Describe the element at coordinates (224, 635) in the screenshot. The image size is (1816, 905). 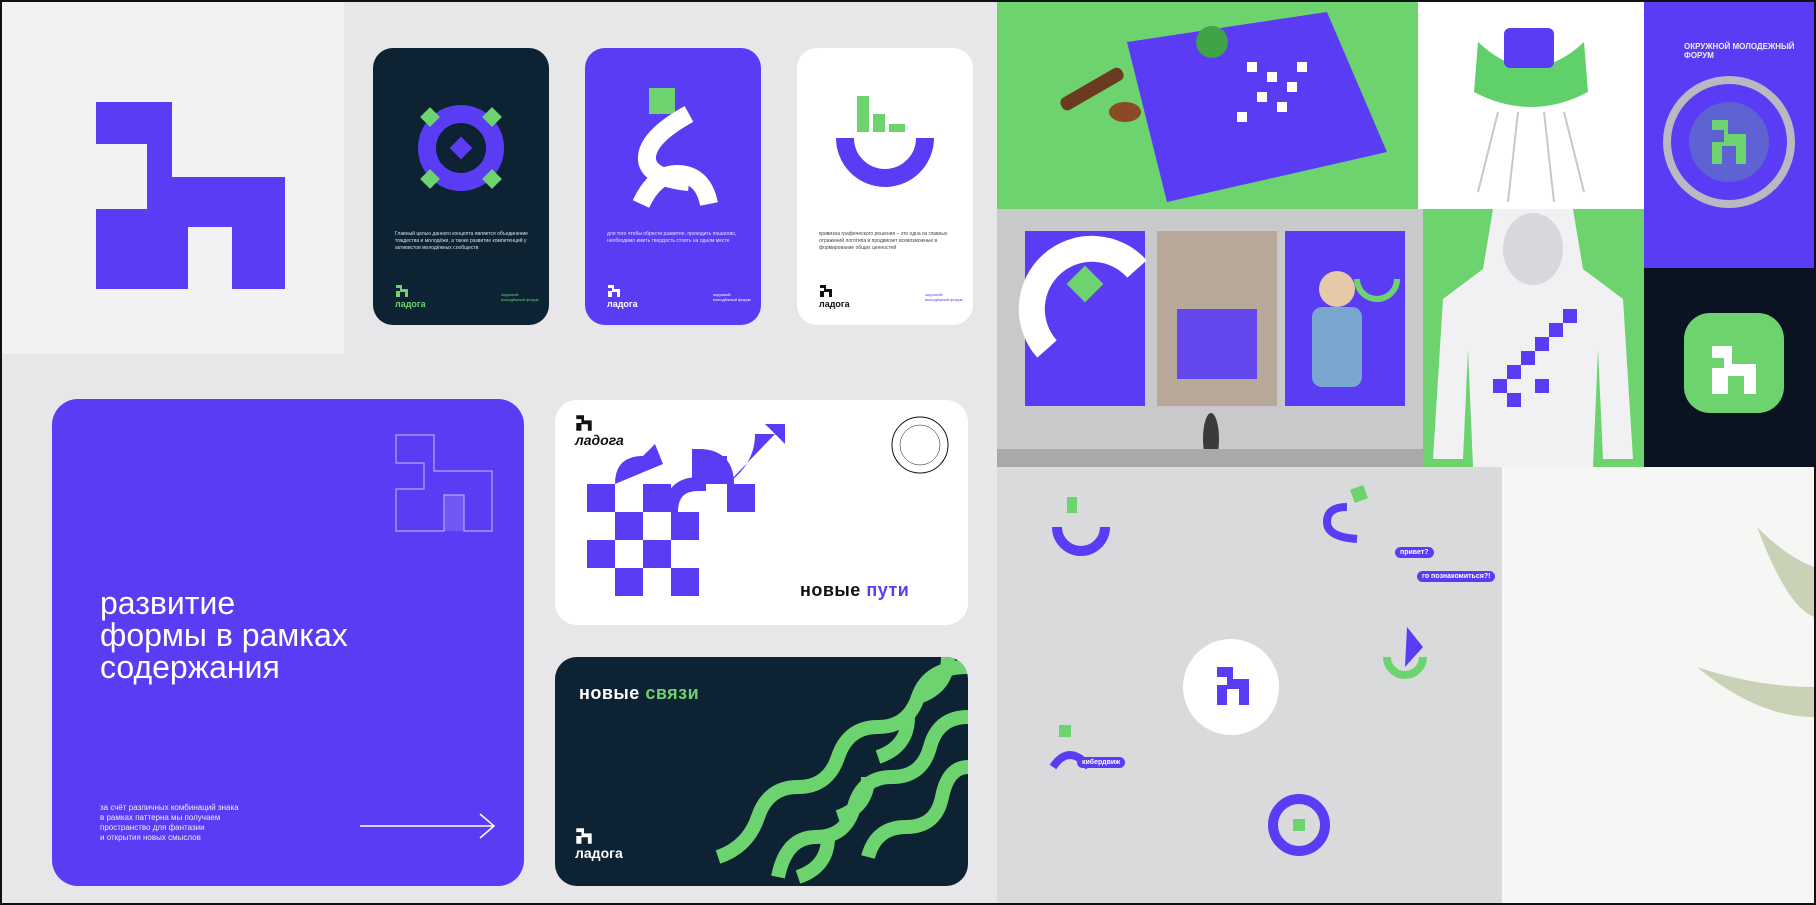
I see `feature-headline: развитие формы в рамках содержания` at that location.